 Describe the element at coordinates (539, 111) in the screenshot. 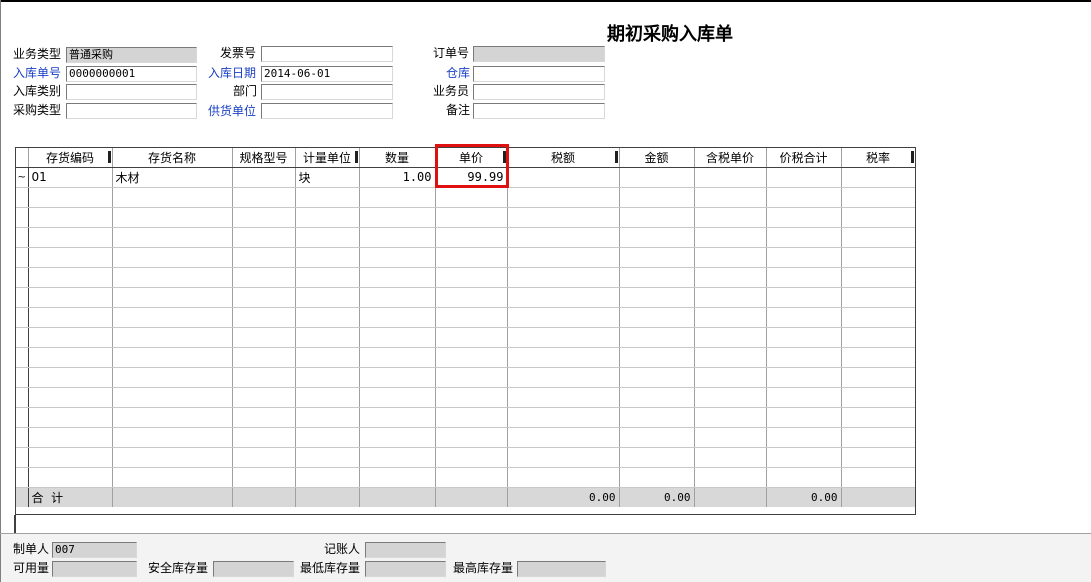

I see `remark-field` at that location.